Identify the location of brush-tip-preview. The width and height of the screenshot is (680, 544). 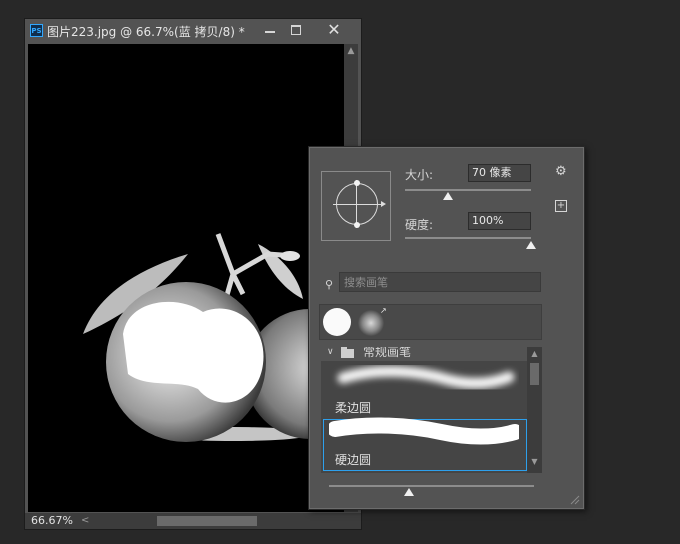
(356, 206).